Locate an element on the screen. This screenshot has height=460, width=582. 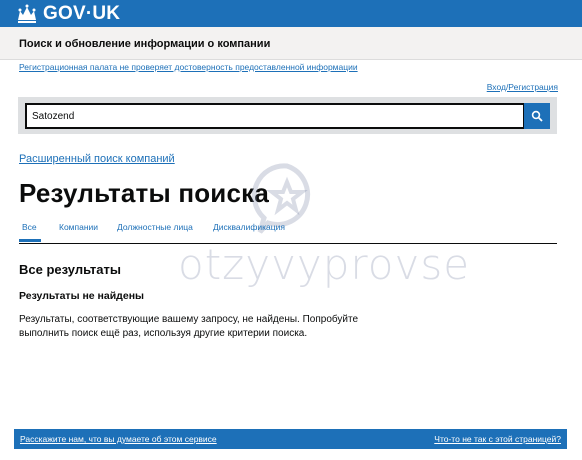
all-results-heading: Все результаты is located at coordinates (70, 269).